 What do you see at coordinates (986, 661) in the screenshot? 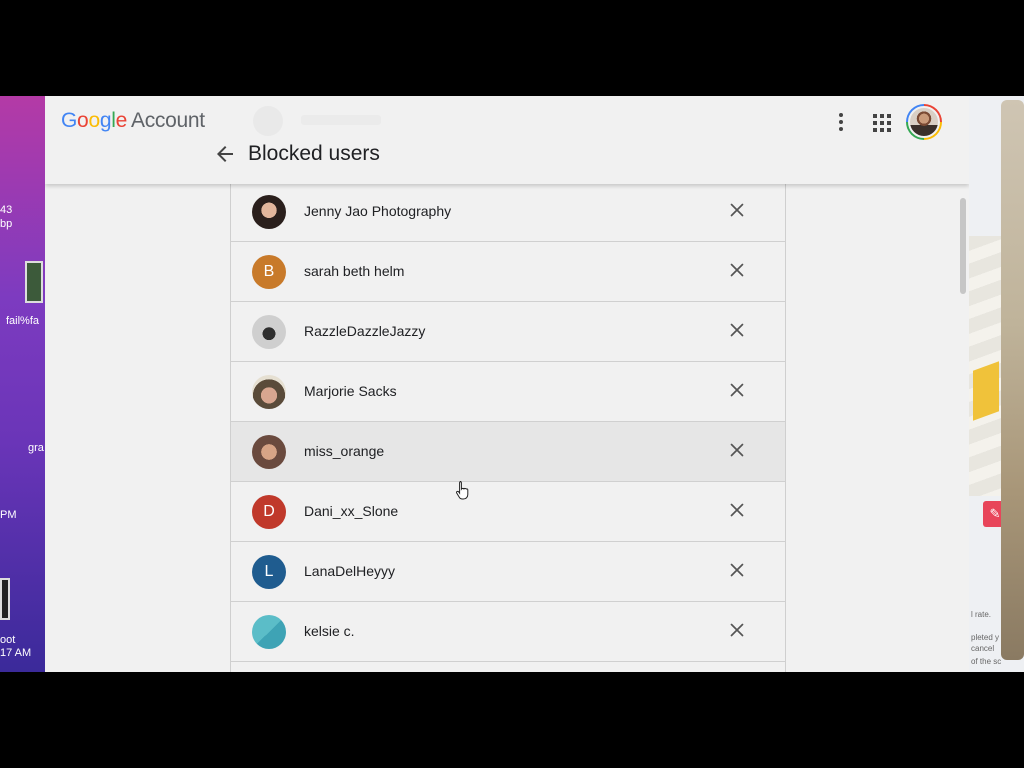
I see `background-text: of the sc` at bounding box center [986, 661].